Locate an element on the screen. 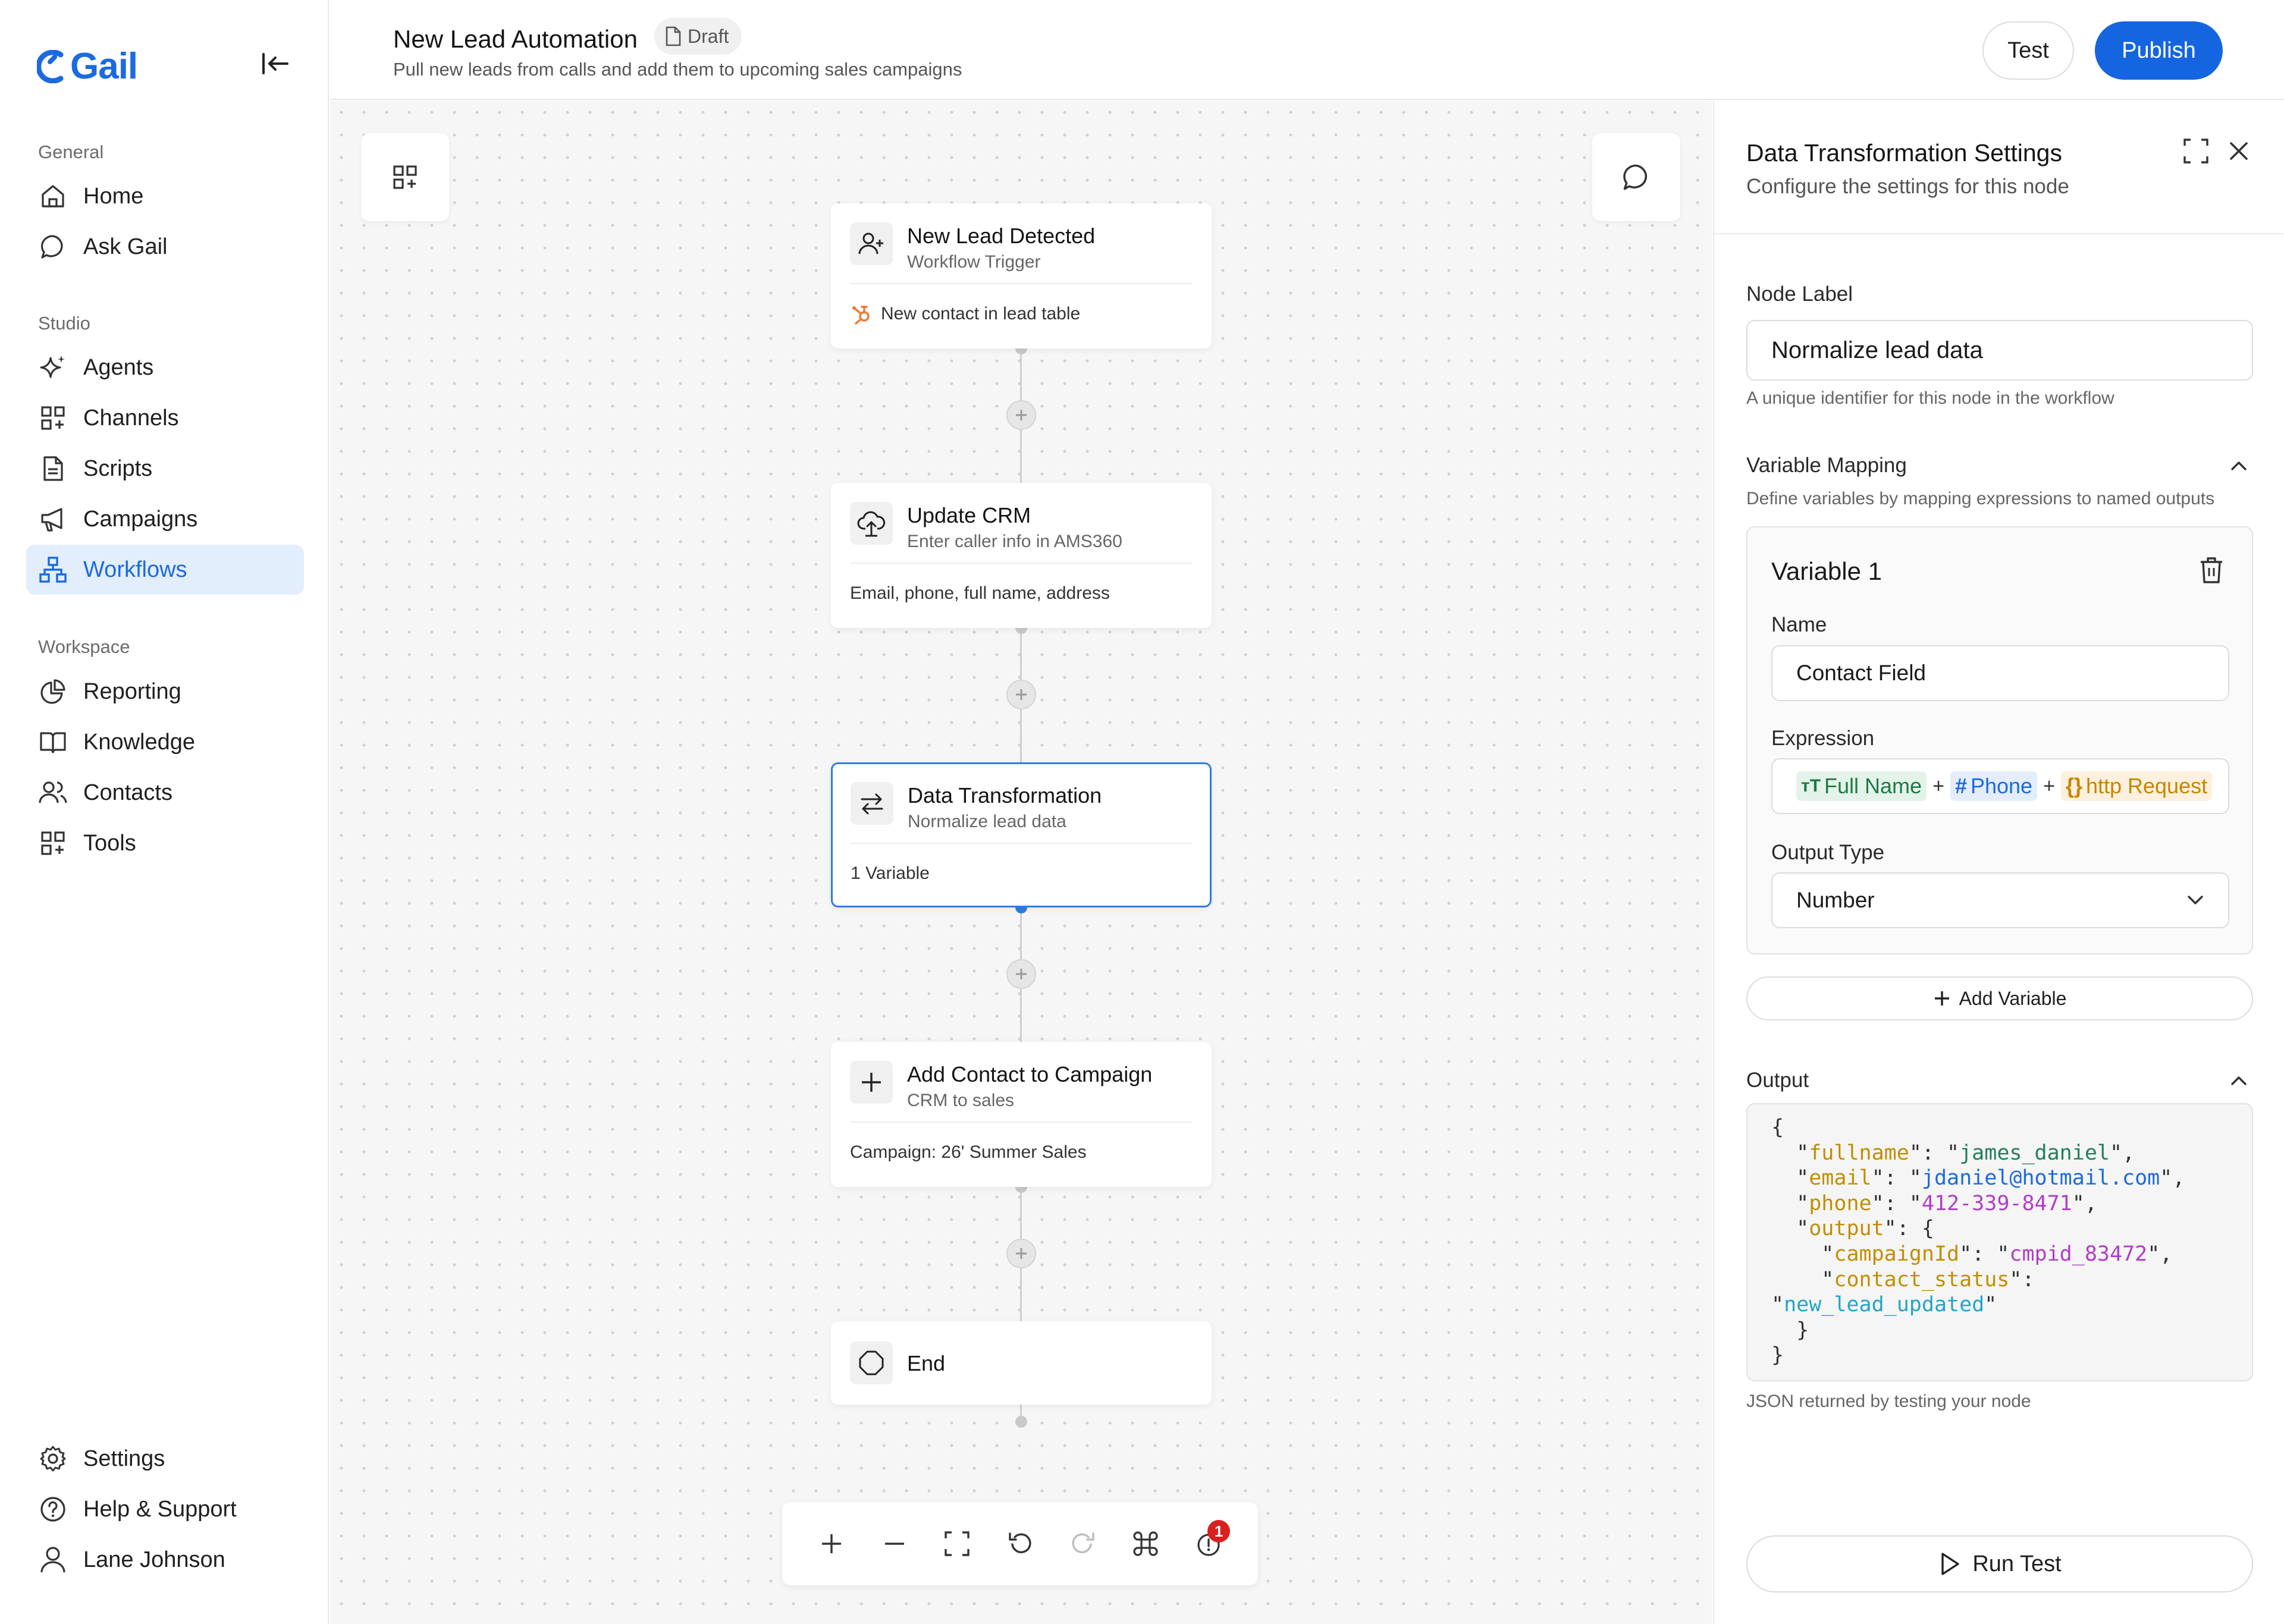 The height and width of the screenshot is (1624, 2284). section-label-studio: Studio is located at coordinates (64, 323).